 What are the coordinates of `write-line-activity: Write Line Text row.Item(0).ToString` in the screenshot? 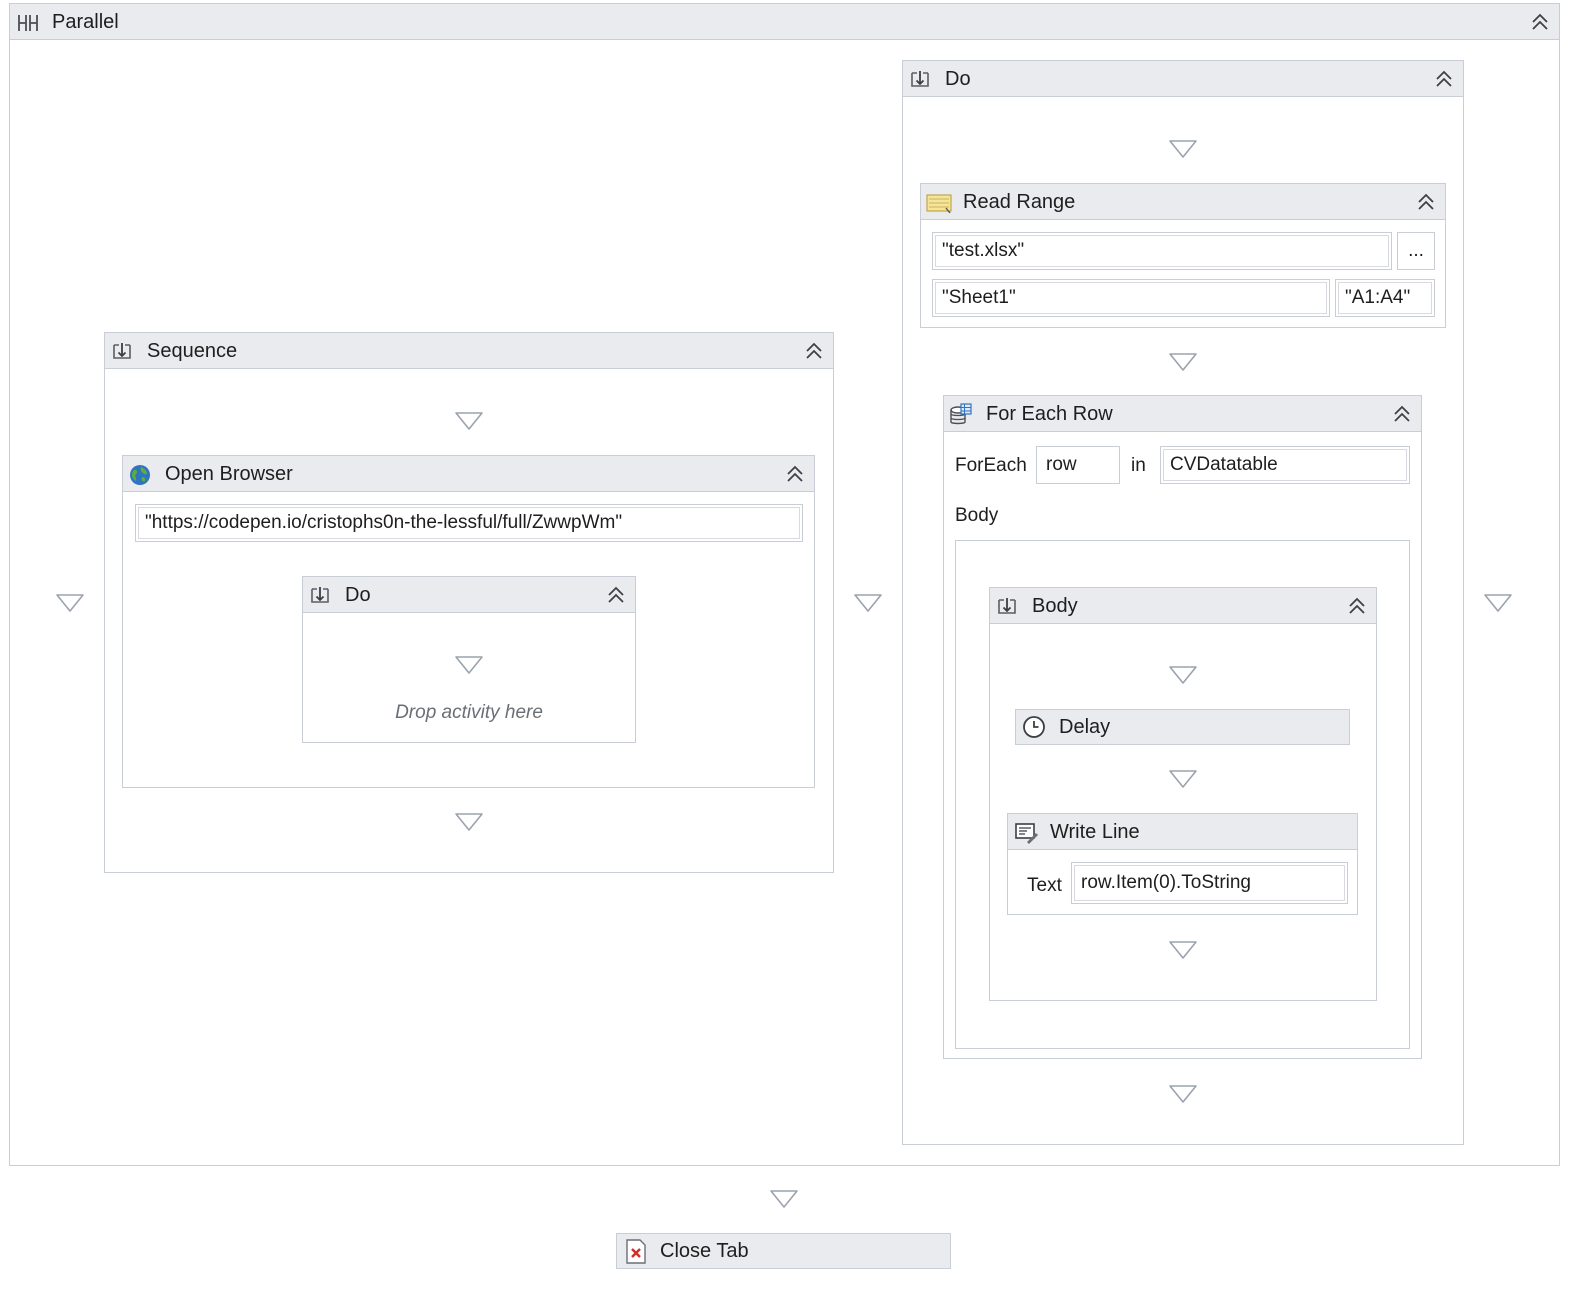 It's located at (1182, 864).